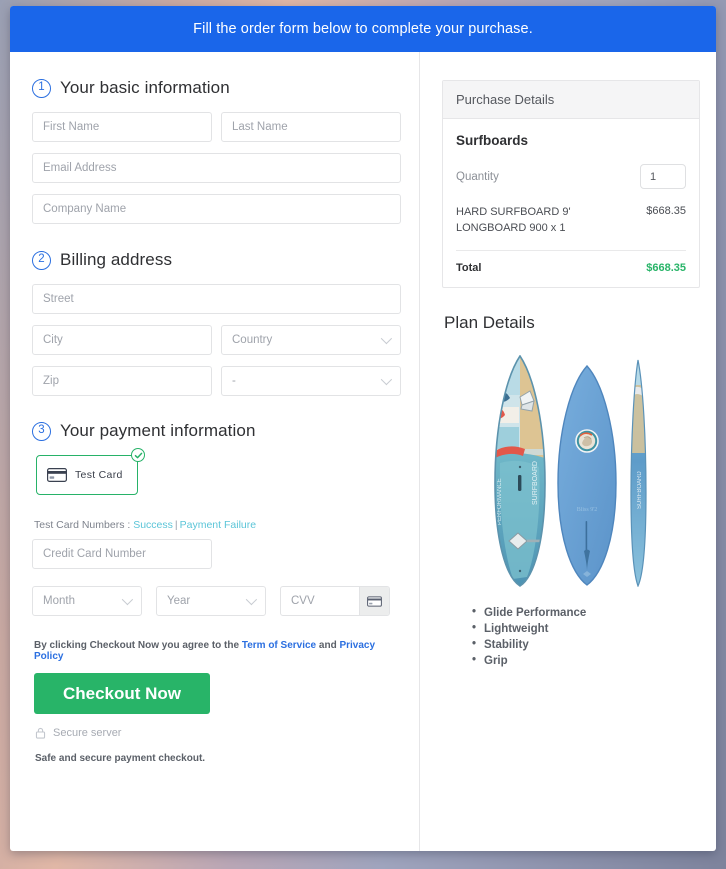  I want to click on product-title: Surfboards, so click(492, 140).